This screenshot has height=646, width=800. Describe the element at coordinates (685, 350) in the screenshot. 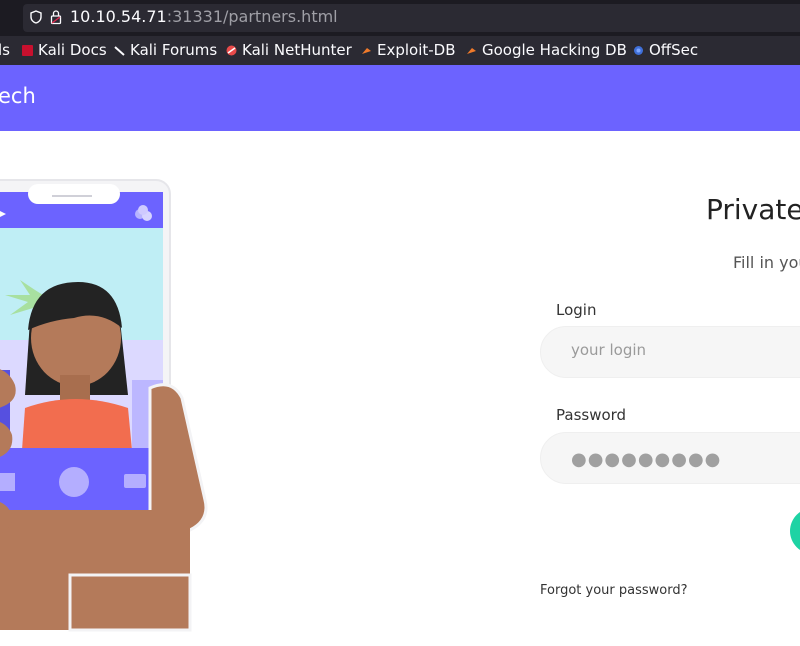

I see `login-input` at that location.